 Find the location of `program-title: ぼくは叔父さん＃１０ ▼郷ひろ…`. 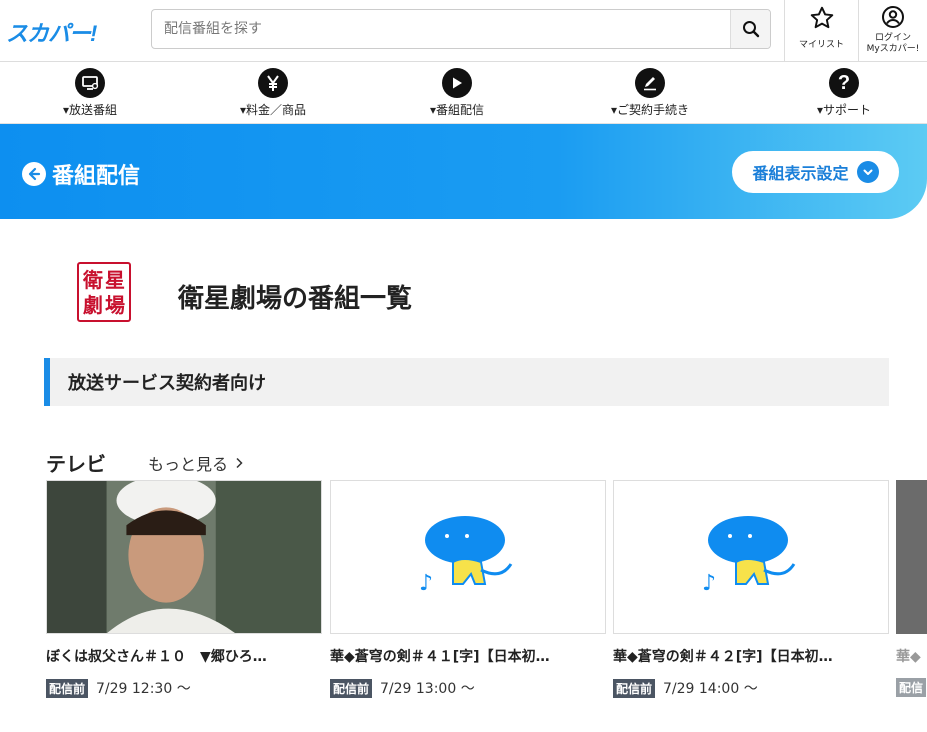

program-title: ぼくは叔父さん＃１０ ▼郷ひろ… is located at coordinates (156, 657).